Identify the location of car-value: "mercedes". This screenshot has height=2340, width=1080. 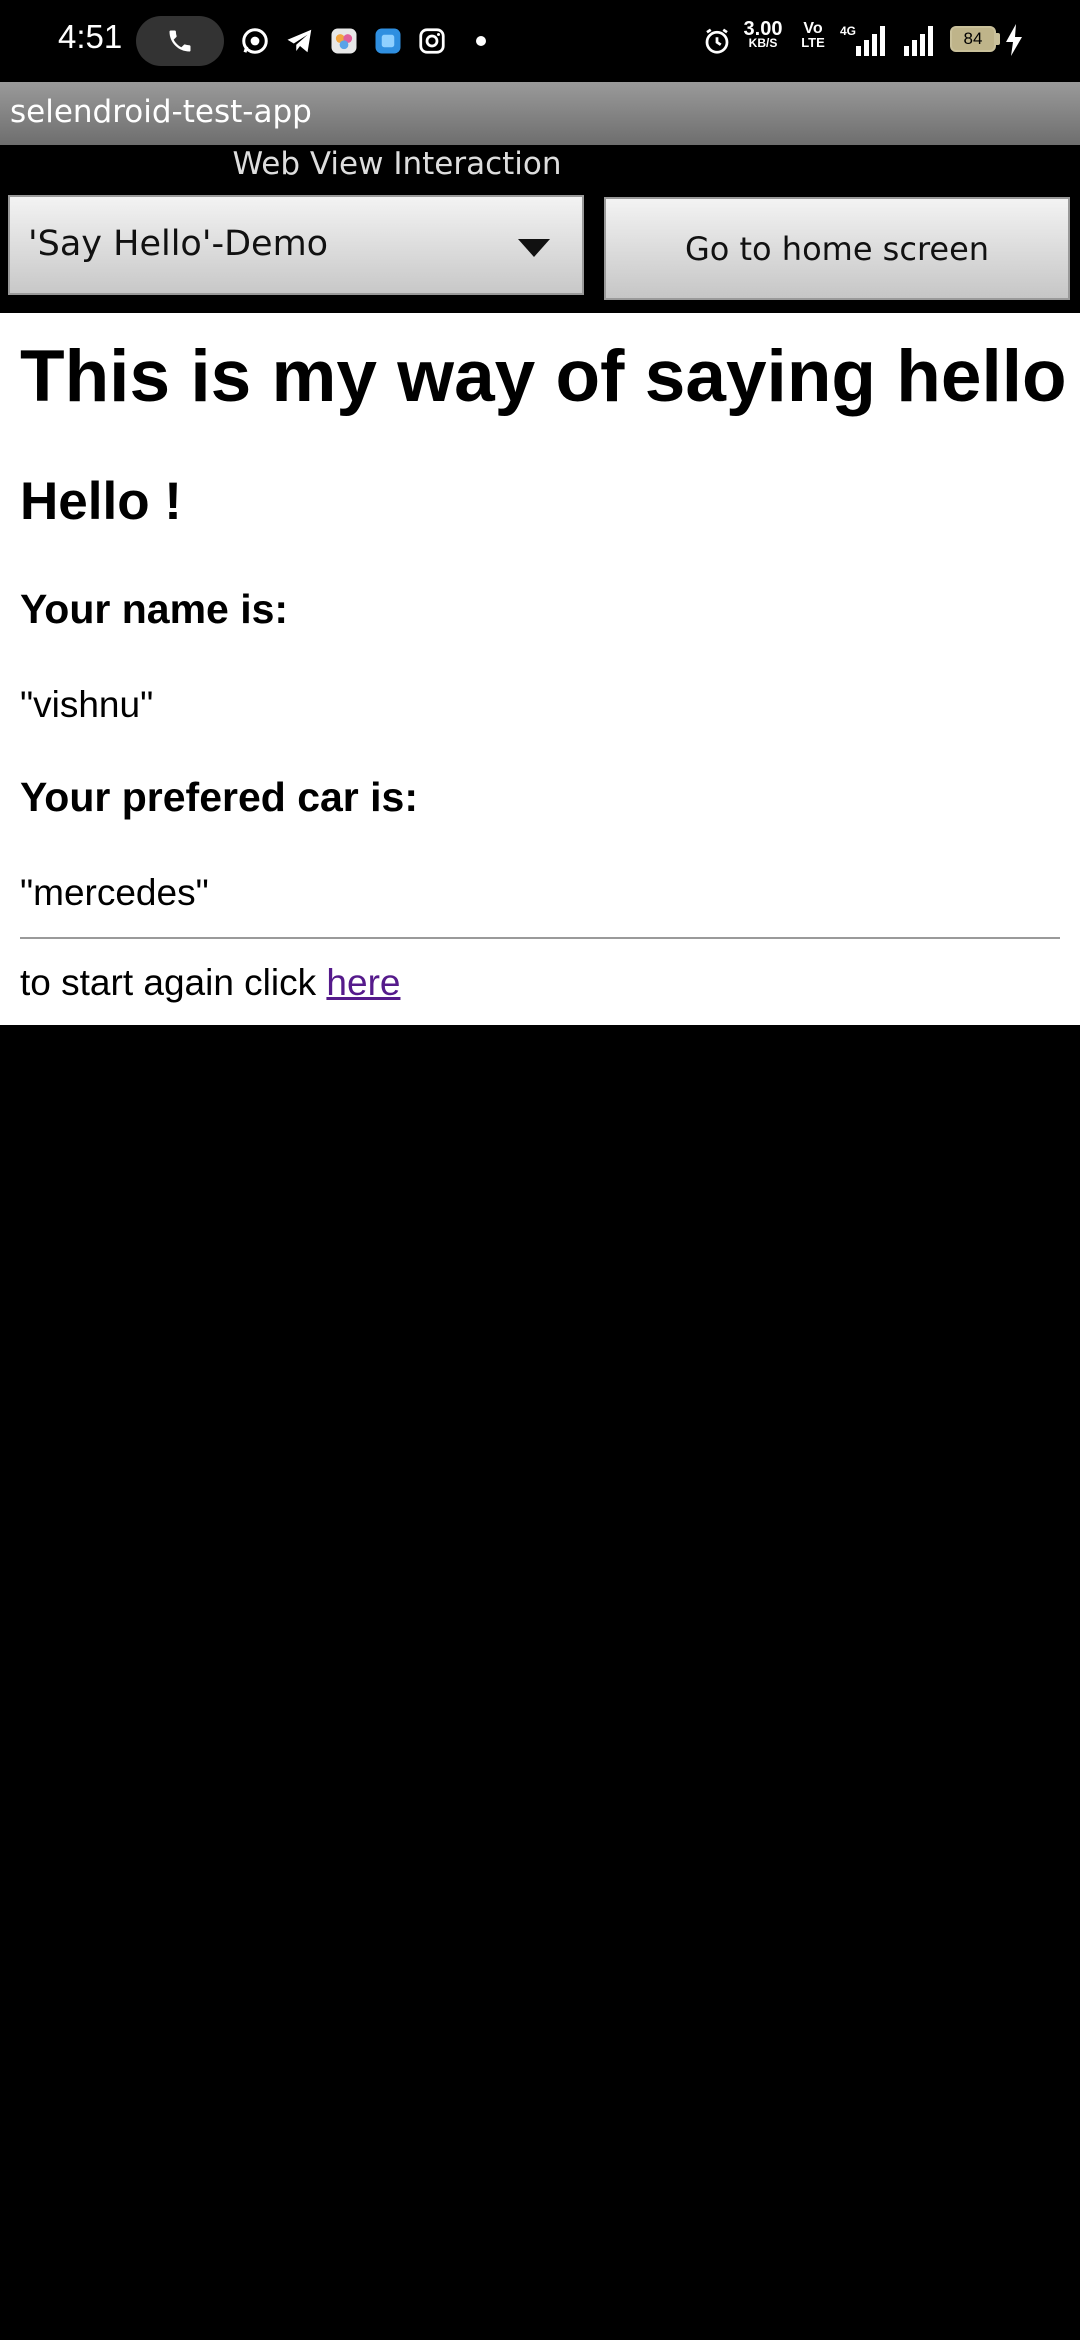
(114, 892).